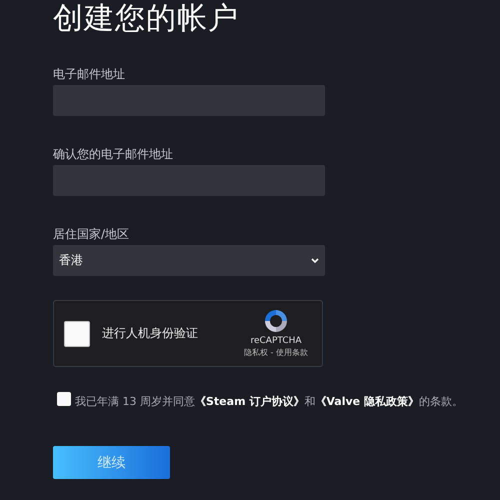  What do you see at coordinates (91, 233) in the screenshot?
I see `field-label: 居住国家/地区` at bounding box center [91, 233].